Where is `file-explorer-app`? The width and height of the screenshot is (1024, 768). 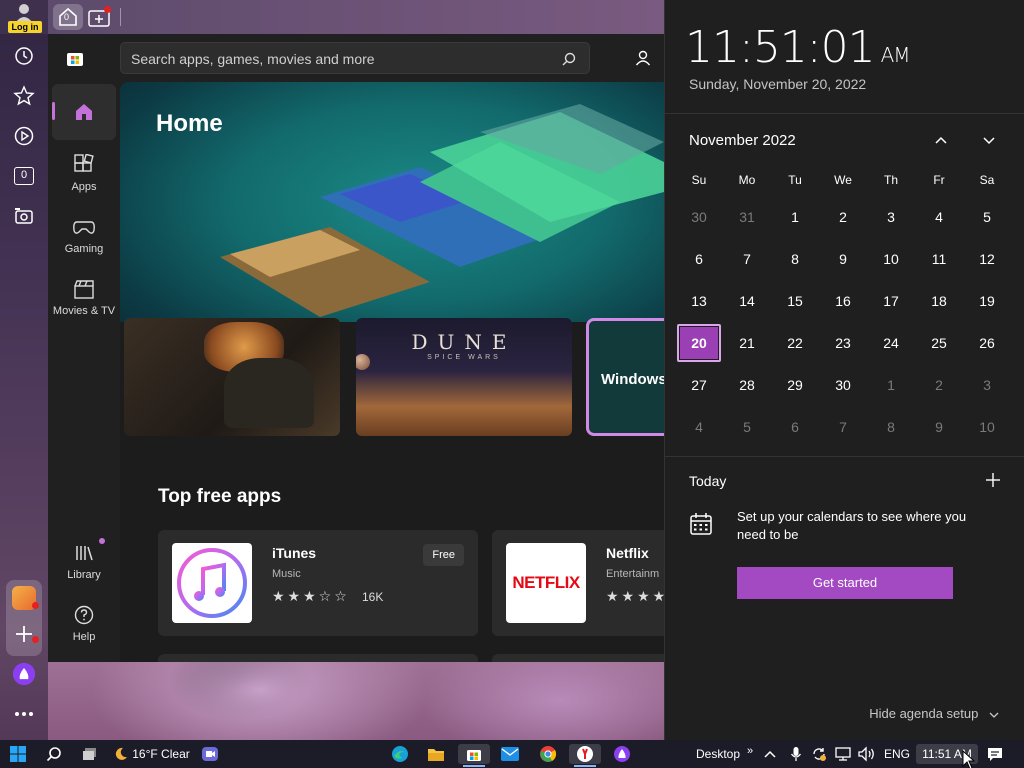
file-explorer-app is located at coordinates (436, 754).